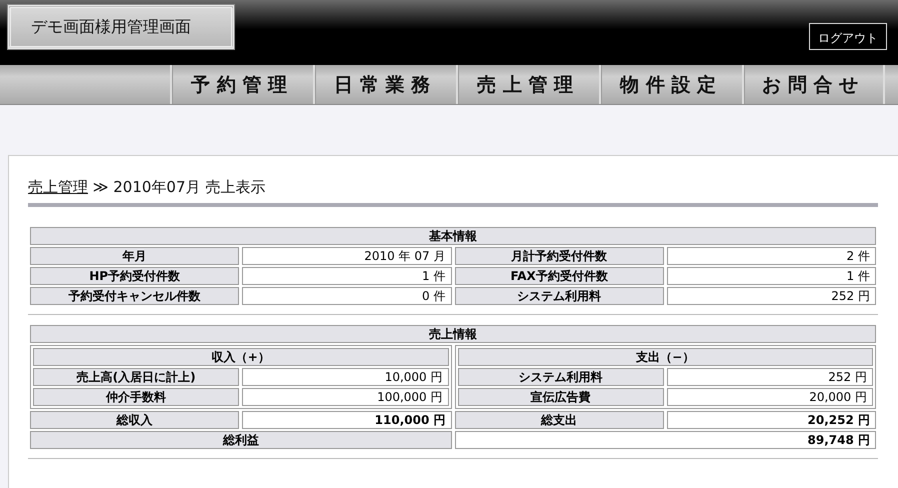 The width and height of the screenshot is (898, 488). What do you see at coordinates (136, 397) in the screenshot?
I see `label-cell: 仲介手数料` at bounding box center [136, 397].